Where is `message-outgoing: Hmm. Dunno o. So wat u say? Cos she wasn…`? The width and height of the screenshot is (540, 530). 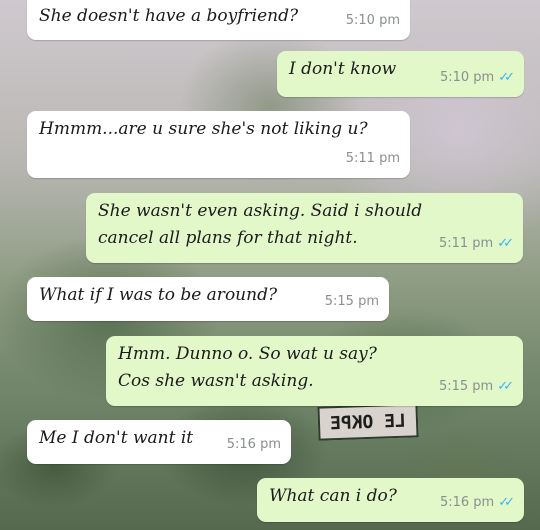
message-outgoing: Hmm. Dunno o. So wat u say? Cos she wasn… is located at coordinates (314, 371).